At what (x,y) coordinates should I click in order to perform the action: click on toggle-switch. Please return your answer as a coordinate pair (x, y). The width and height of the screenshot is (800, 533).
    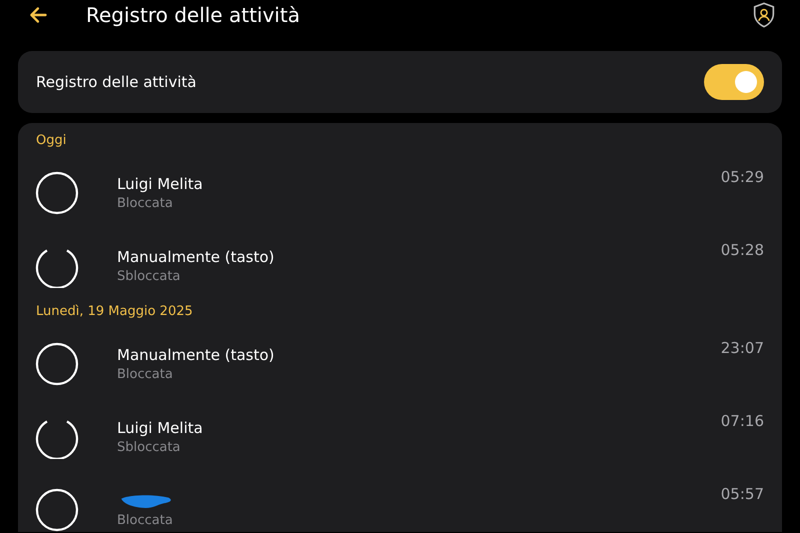
    Looking at the image, I should click on (734, 82).